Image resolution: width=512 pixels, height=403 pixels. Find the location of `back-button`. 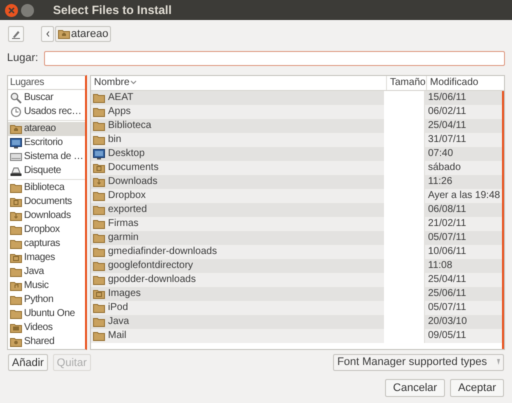

back-button is located at coordinates (47, 34).